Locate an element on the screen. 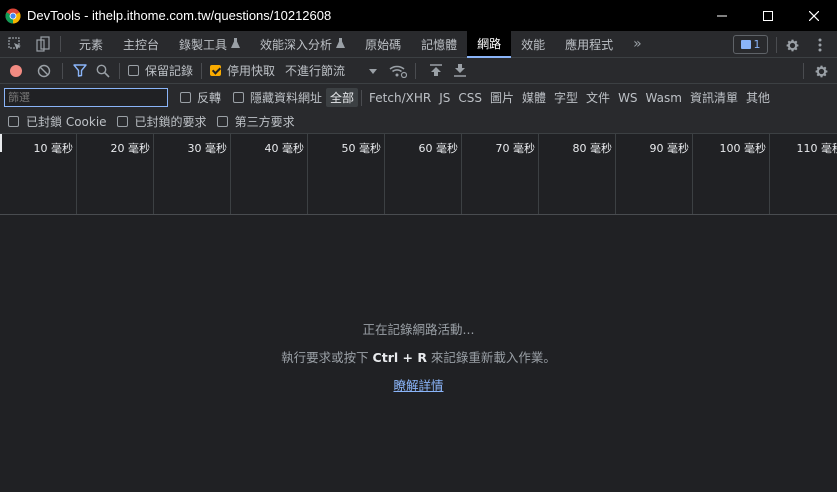 The width and height of the screenshot is (837, 492). type-filter-6: 字型 is located at coordinates (566, 97).